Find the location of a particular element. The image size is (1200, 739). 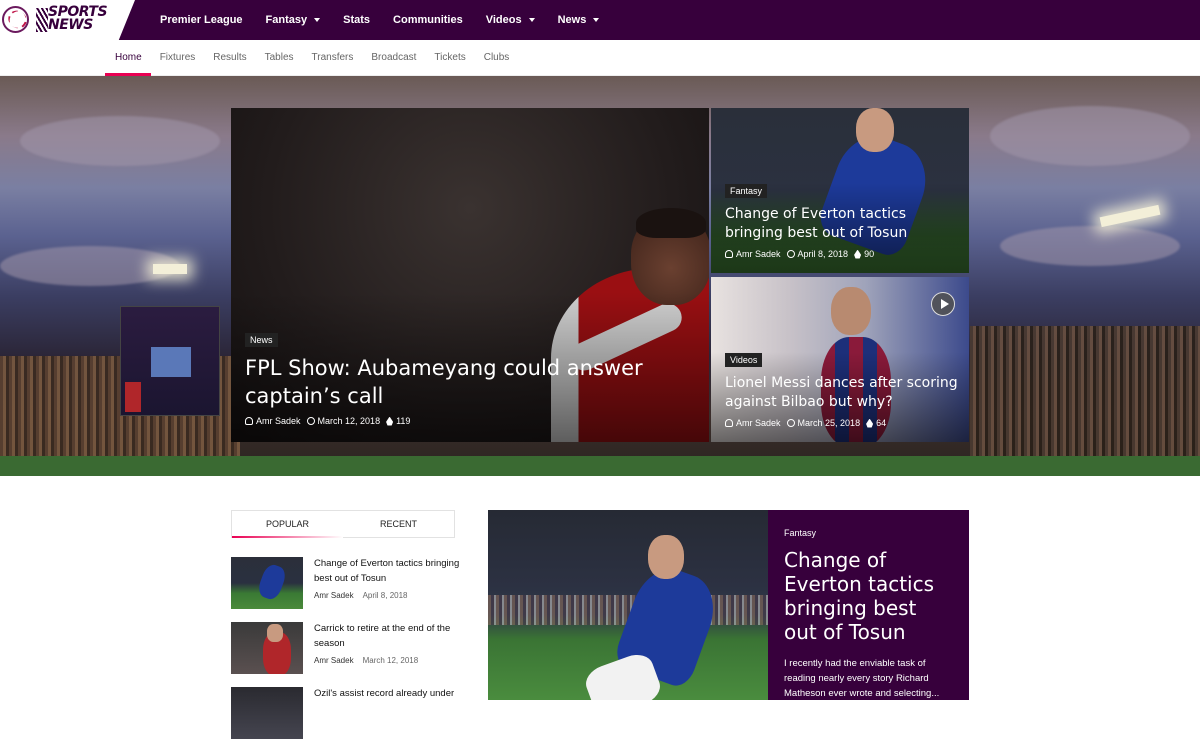

nav-communities: Communities is located at coordinates (428, 20).